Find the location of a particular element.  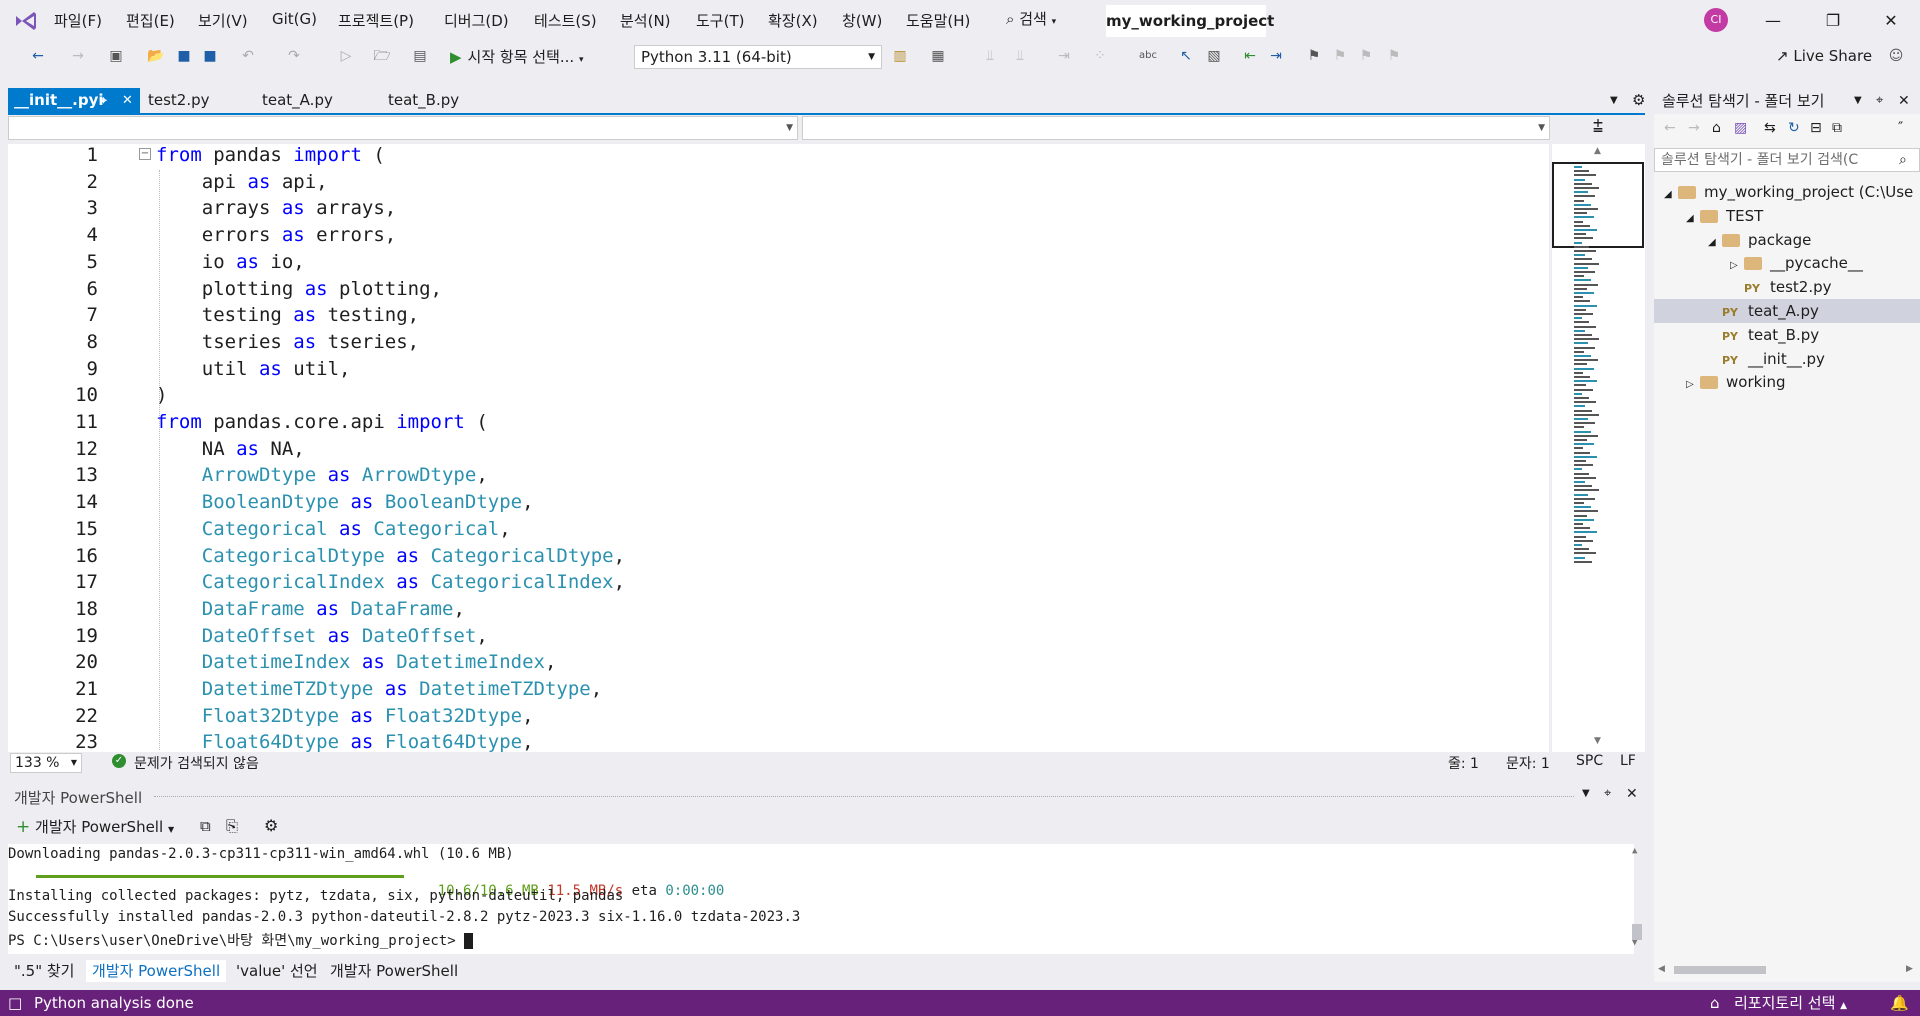

tree-item: ◢ my_working_project (C:\Use is located at coordinates (1787, 192).